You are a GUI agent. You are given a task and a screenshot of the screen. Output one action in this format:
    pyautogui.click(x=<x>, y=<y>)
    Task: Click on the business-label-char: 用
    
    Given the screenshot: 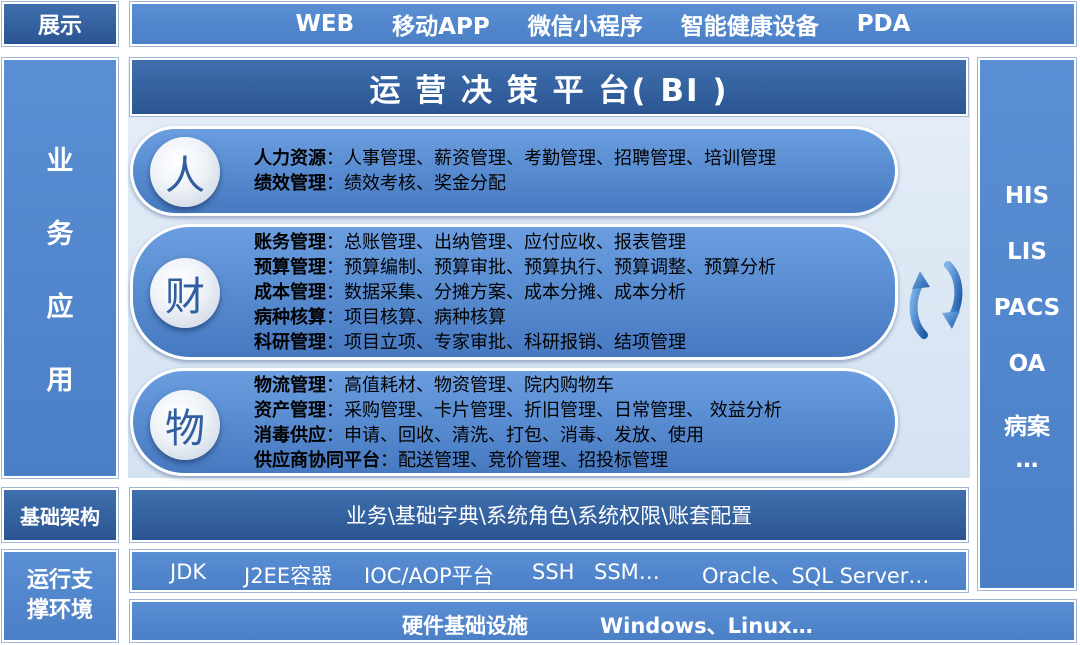 What is the action you would take?
    pyautogui.click(x=60, y=380)
    